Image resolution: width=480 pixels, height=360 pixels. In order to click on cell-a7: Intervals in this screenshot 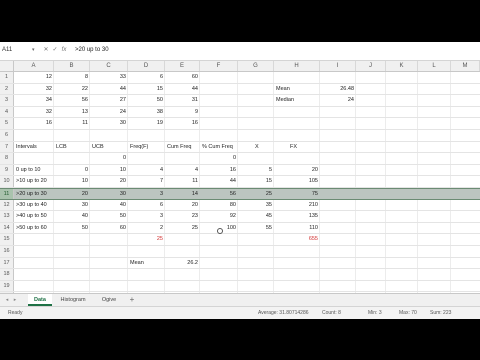, I will do `click(34, 147)`.